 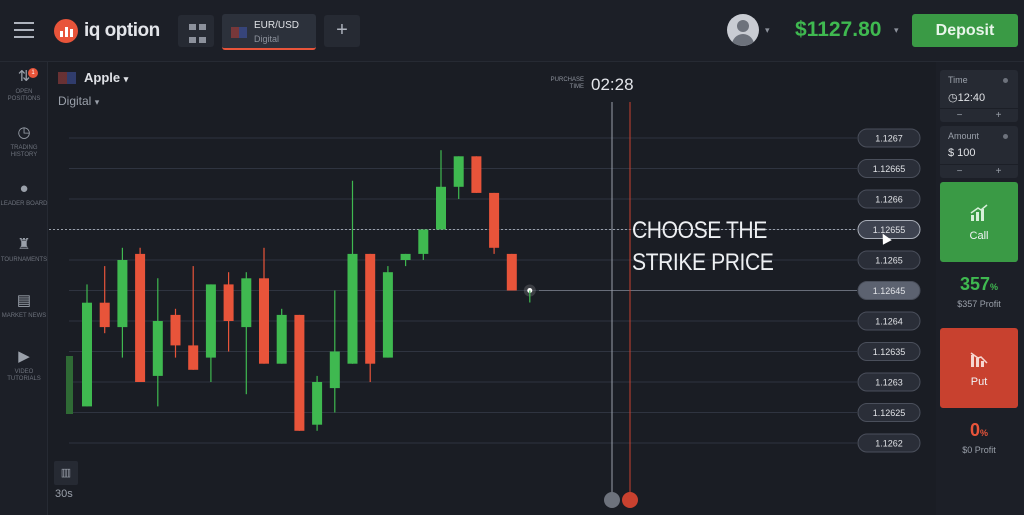 What do you see at coordinates (889, 291) in the screenshot?
I see `strike-price-label: 1.12645` at bounding box center [889, 291].